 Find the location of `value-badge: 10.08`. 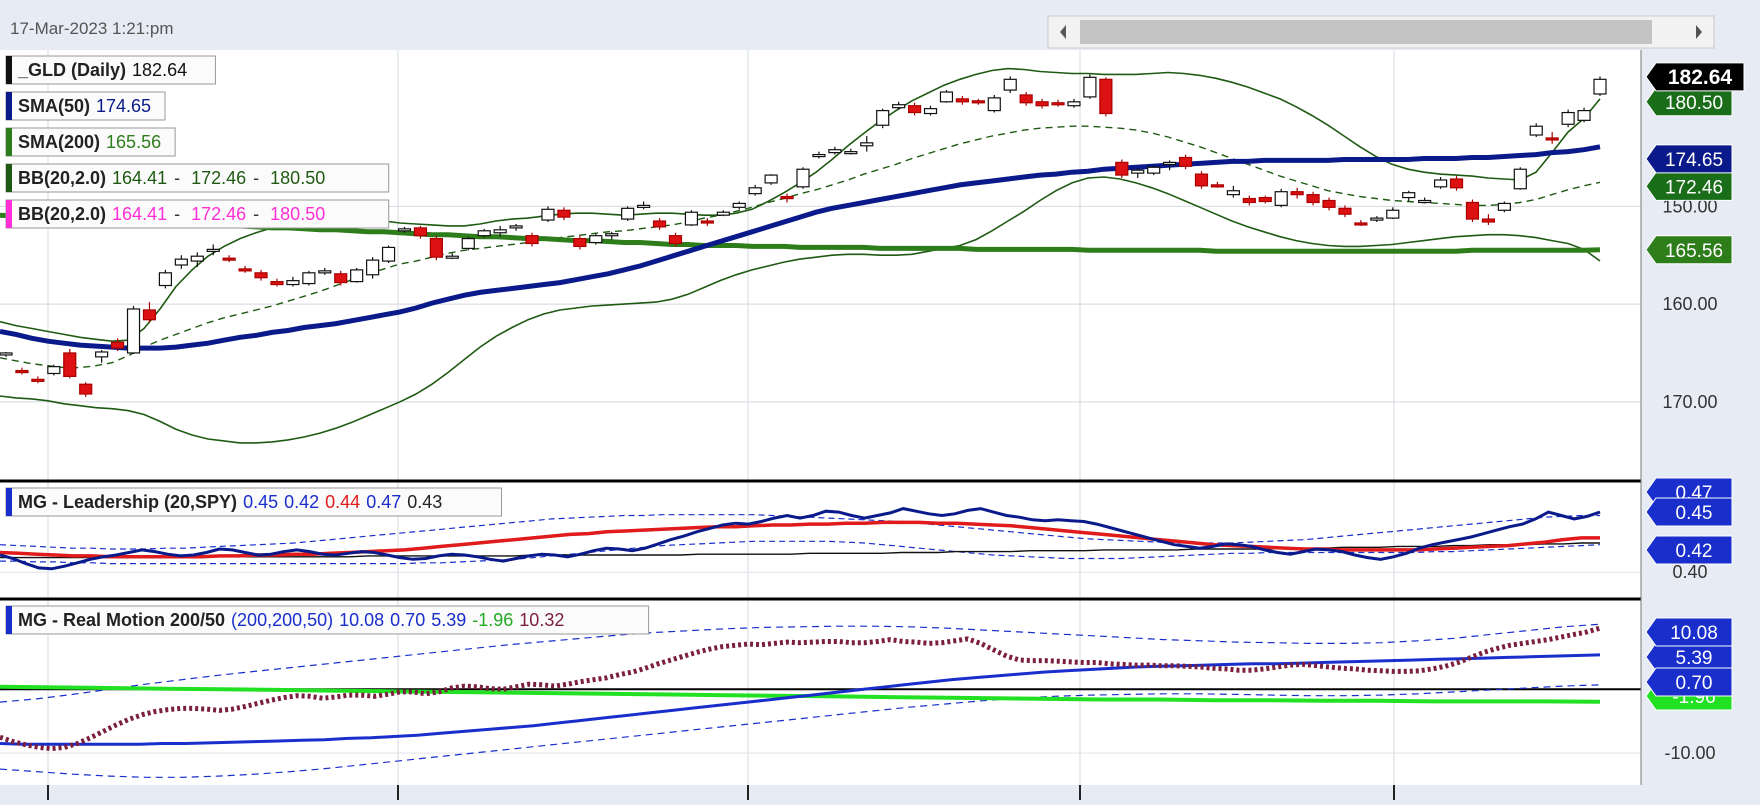

value-badge: 10.08 is located at coordinates (1689, 632).